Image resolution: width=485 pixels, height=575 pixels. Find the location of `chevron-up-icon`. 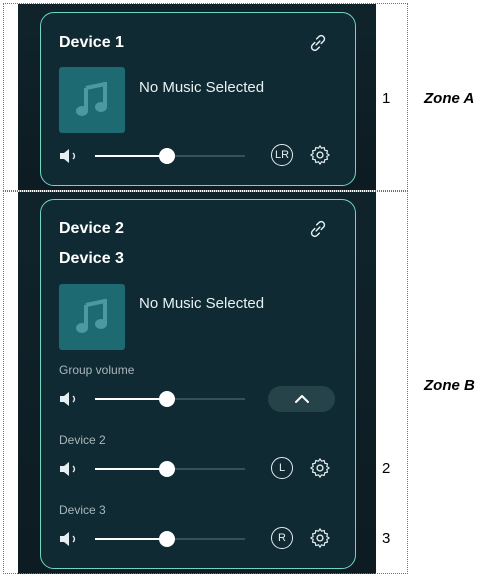

chevron-up-icon is located at coordinates (301, 399).